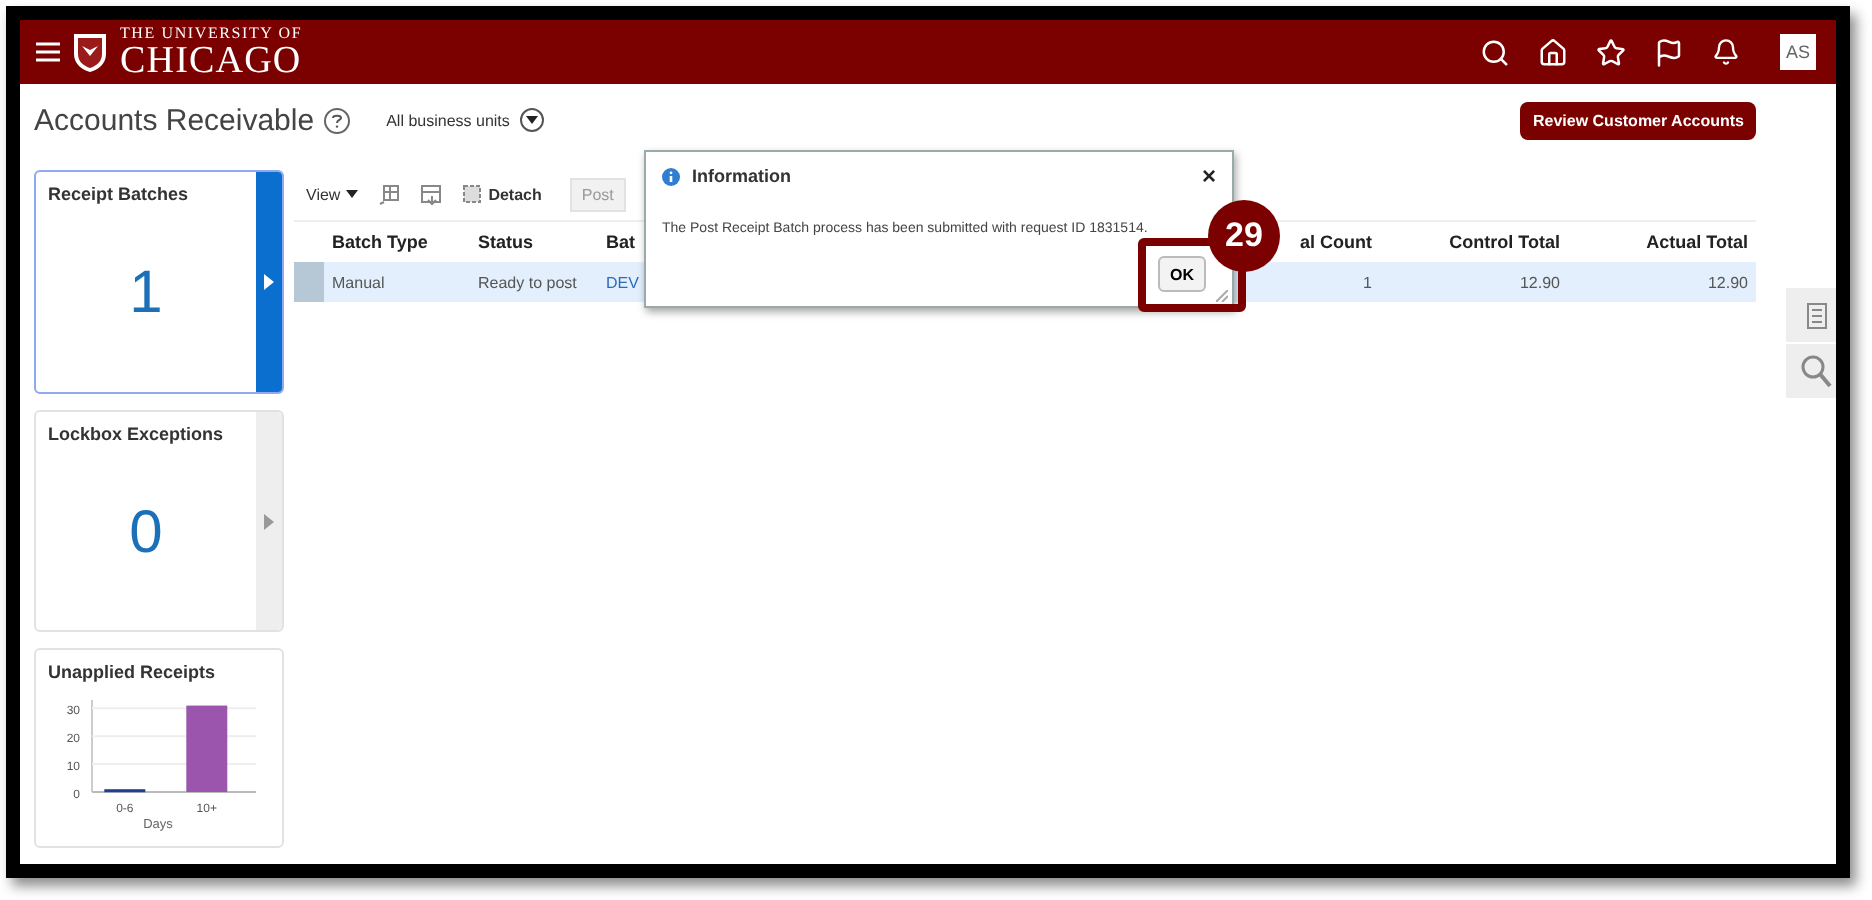 This screenshot has height=900, width=1872. What do you see at coordinates (146, 294) in the screenshot?
I see `card-count: 1` at bounding box center [146, 294].